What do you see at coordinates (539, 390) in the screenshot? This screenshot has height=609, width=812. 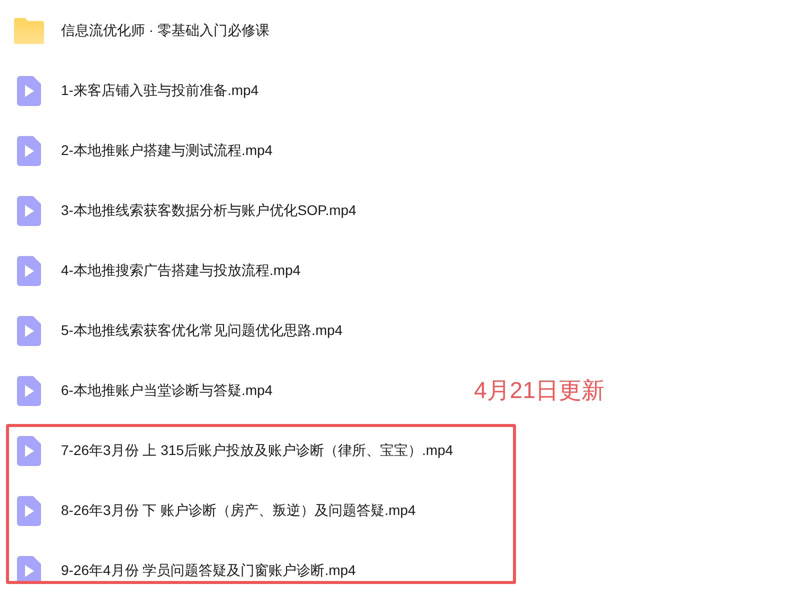 I see `update-note: 4月21日更新` at bounding box center [539, 390].